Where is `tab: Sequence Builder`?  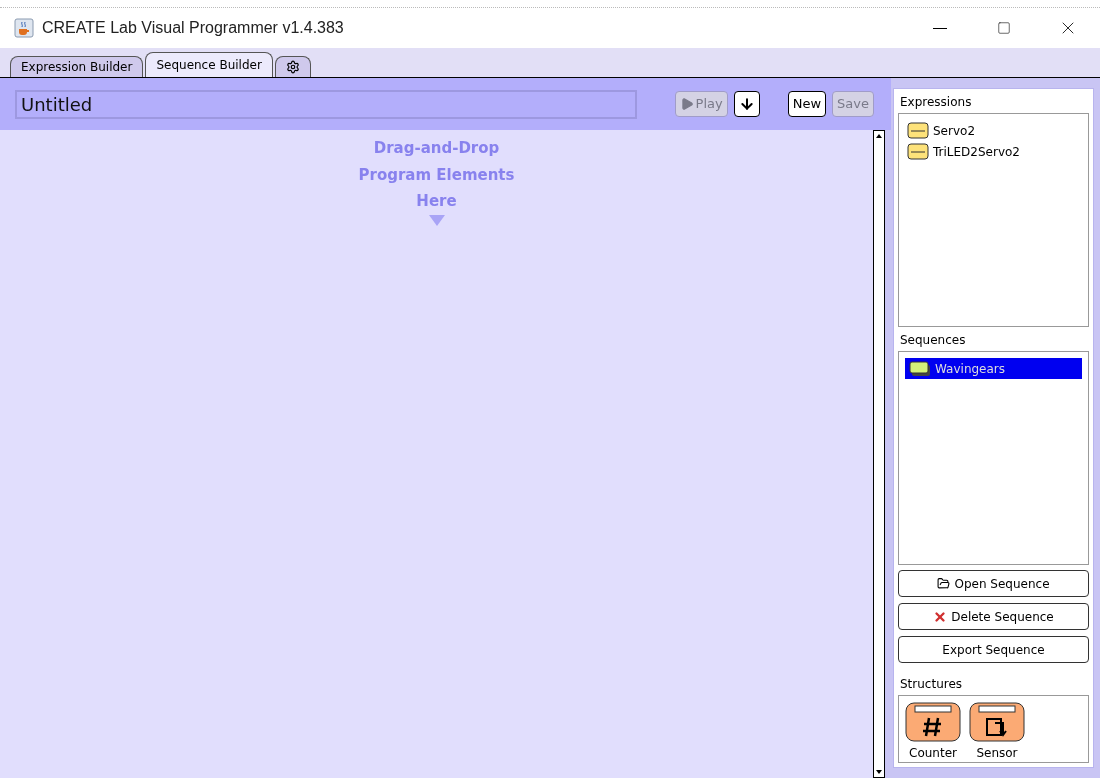
tab: Sequence Builder is located at coordinates (209, 64).